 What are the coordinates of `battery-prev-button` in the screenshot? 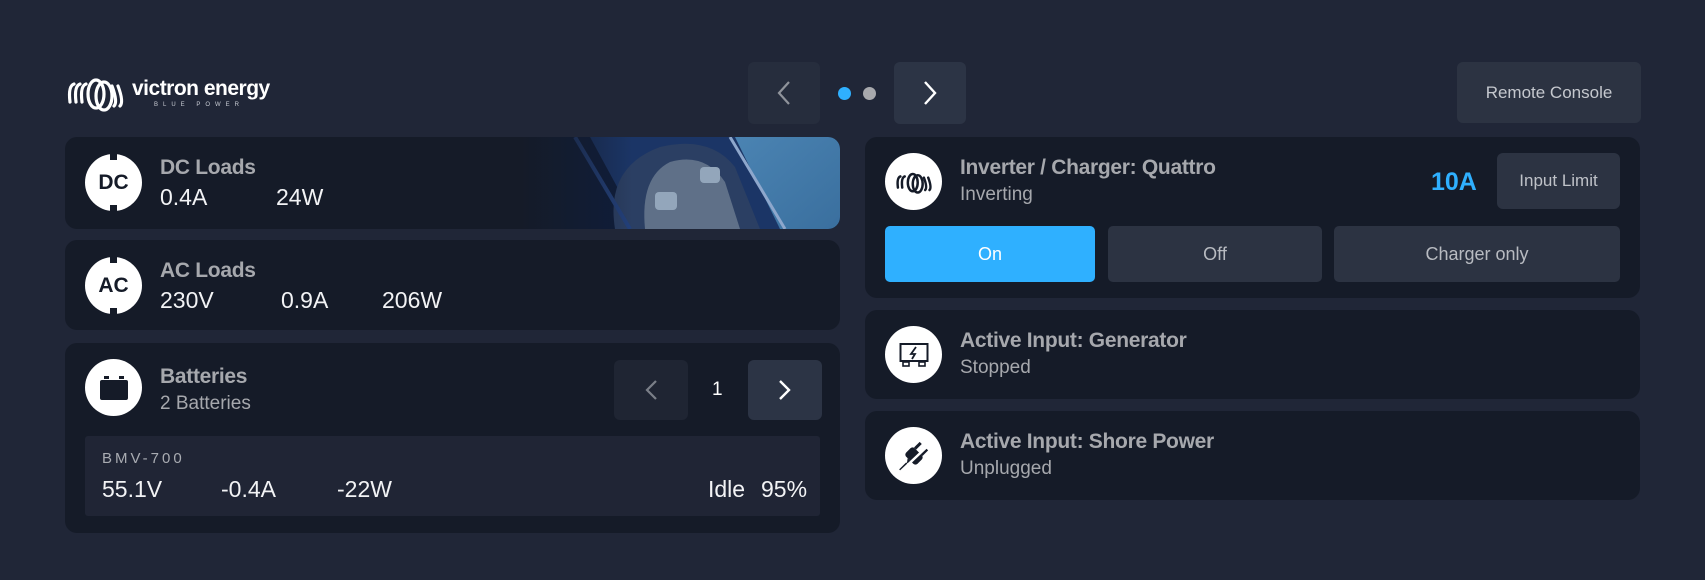 It's located at (651, 390).